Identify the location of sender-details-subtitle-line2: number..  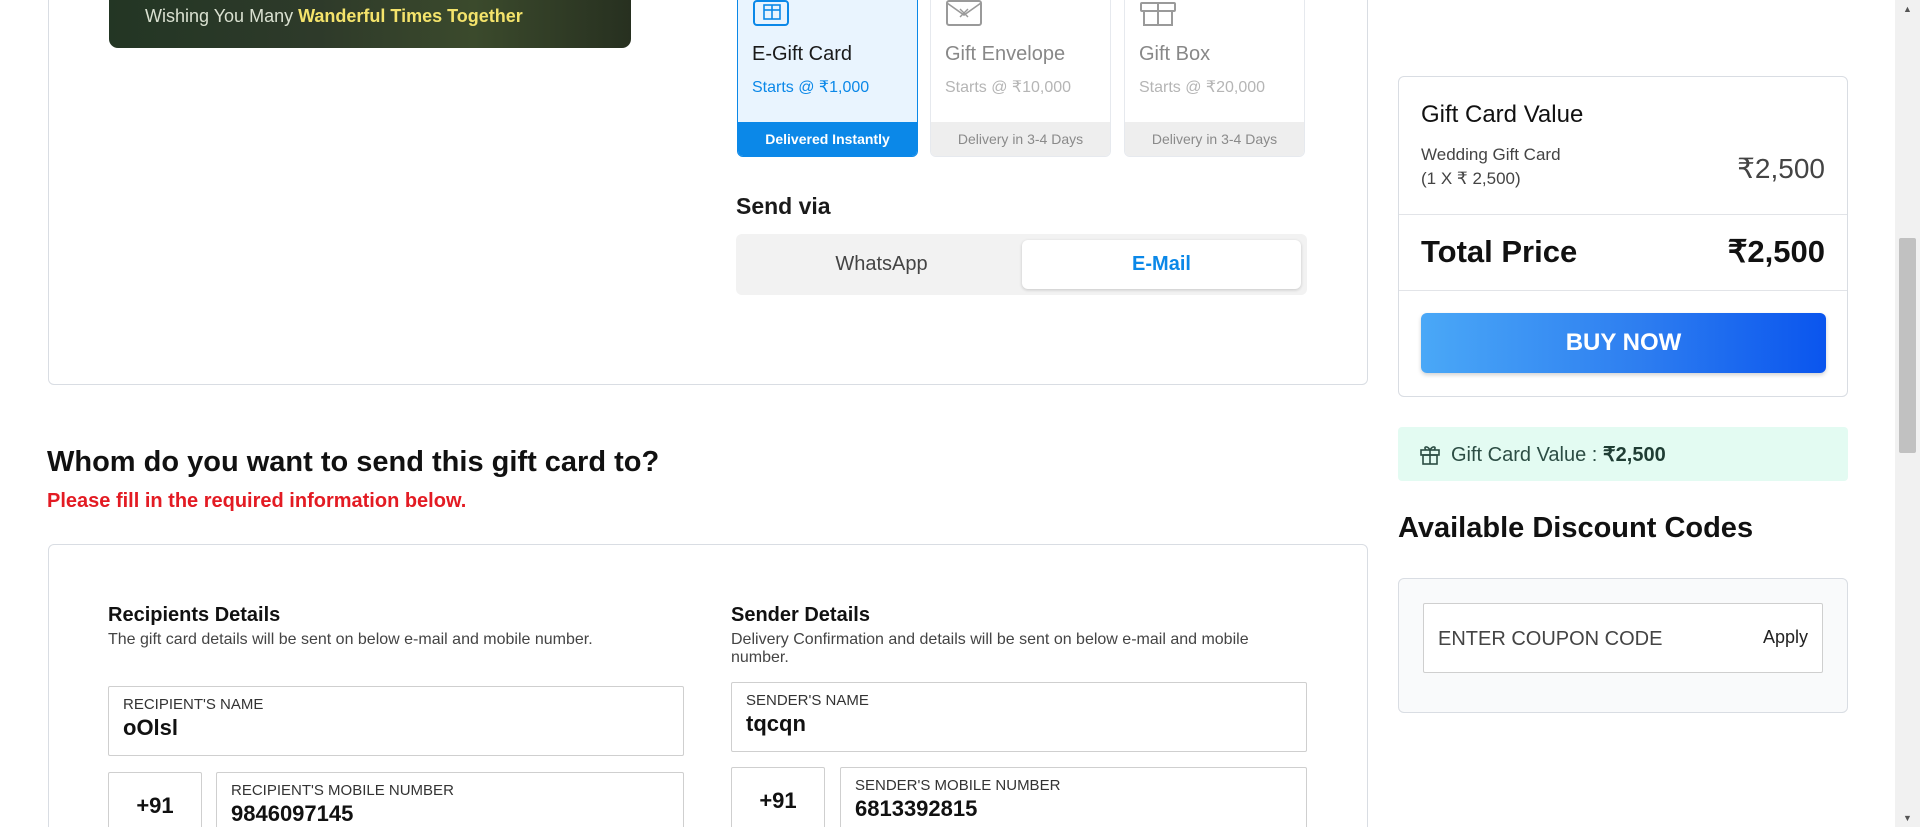
(760, 657).